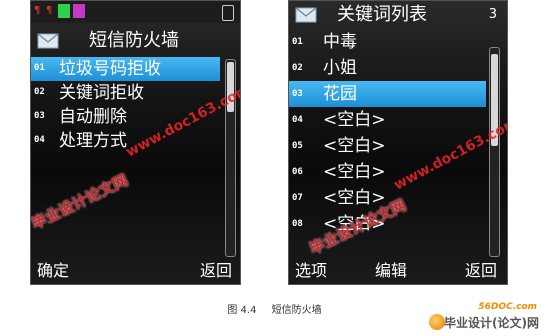 The height and width of the screenshot is (336, 549). I want to click on menu-item-label: 关键词拒收, so click(101, 93).